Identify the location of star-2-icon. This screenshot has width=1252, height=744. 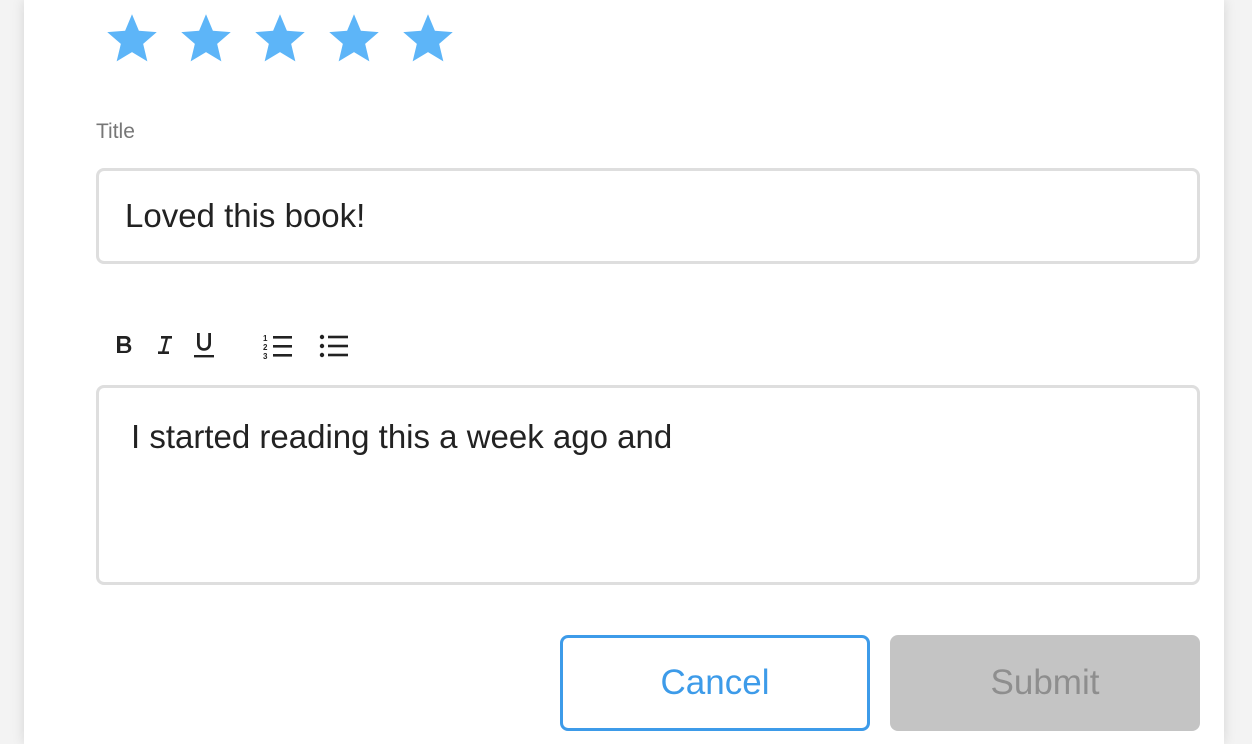
(206, 38).